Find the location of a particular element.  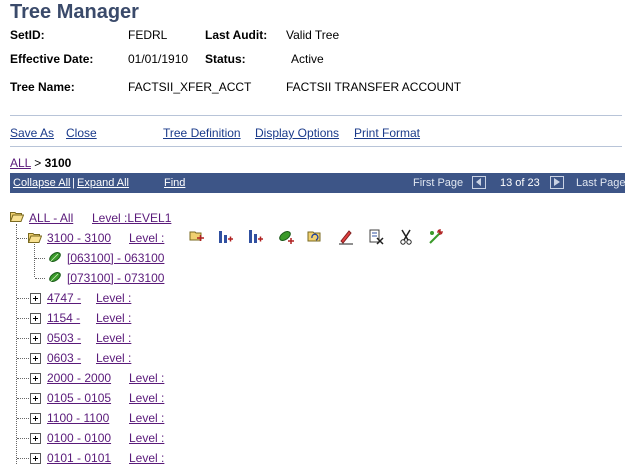

tree-root-level: Level :LEVEL1 is located at coordinates (131, 218).